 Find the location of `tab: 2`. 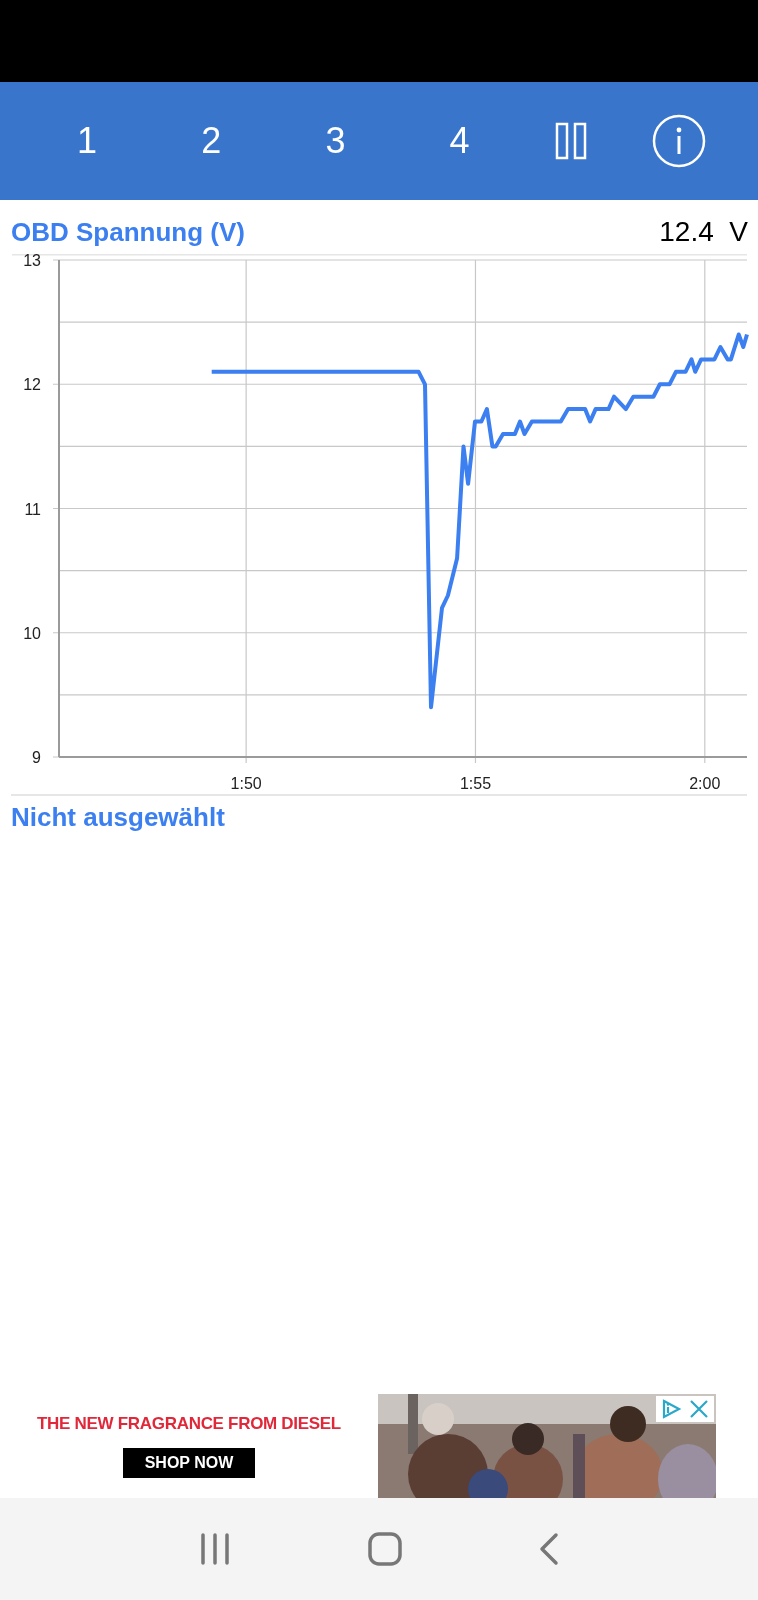

tab: 2 is located at coordinates (211, 141).